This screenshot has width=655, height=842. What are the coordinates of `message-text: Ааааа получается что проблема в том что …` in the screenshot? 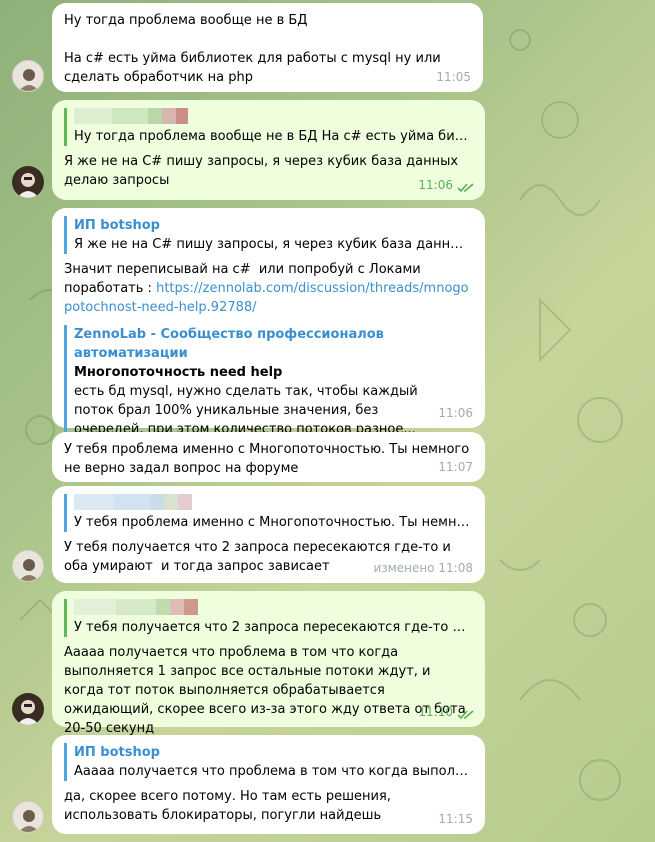 It's located at (267, 690).